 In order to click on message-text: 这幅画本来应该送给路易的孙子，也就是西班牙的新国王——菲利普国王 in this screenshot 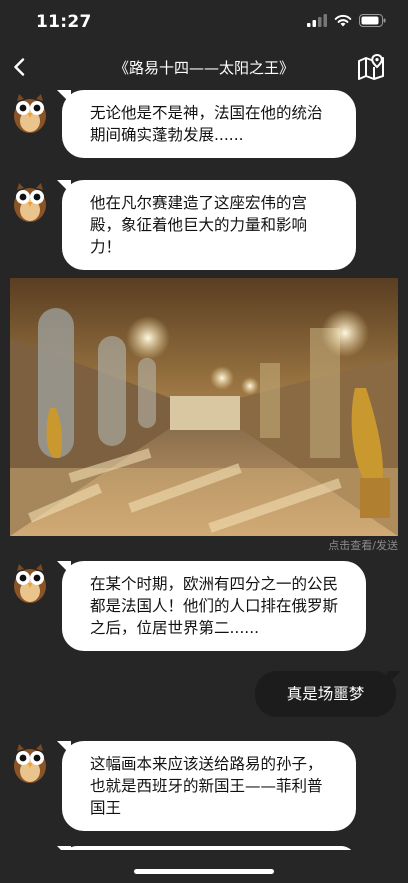, I will do `click(206, 786)`.